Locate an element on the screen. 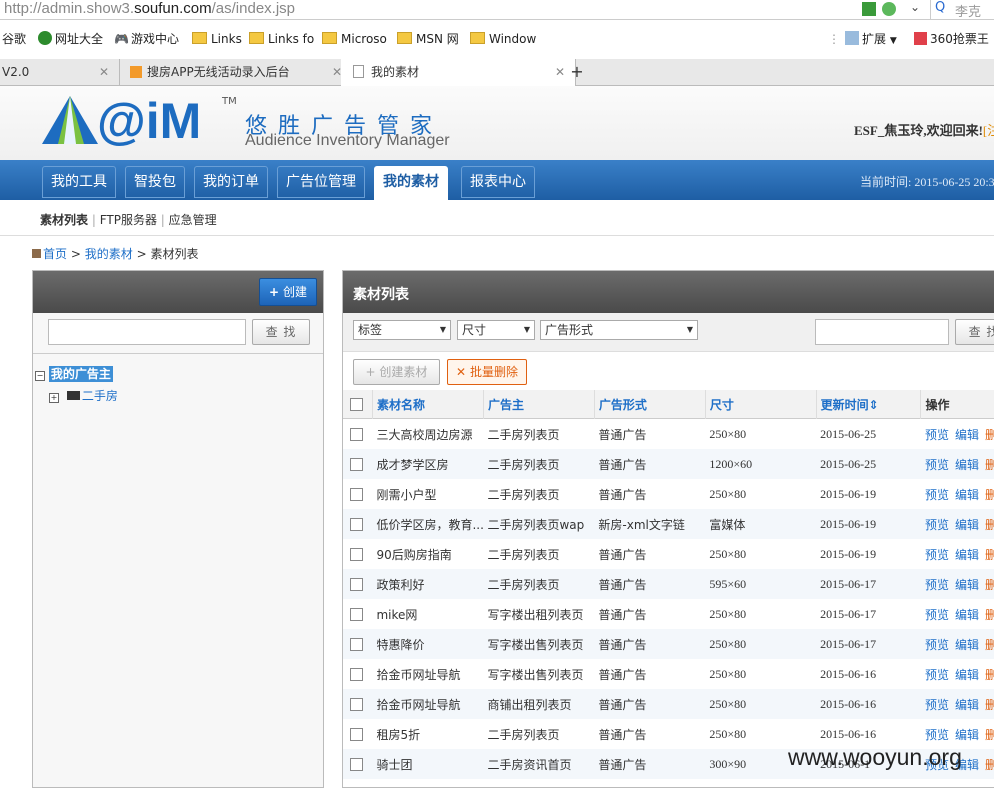  chevron-down-icon: ⌄ is located at coordinates (915, 7).